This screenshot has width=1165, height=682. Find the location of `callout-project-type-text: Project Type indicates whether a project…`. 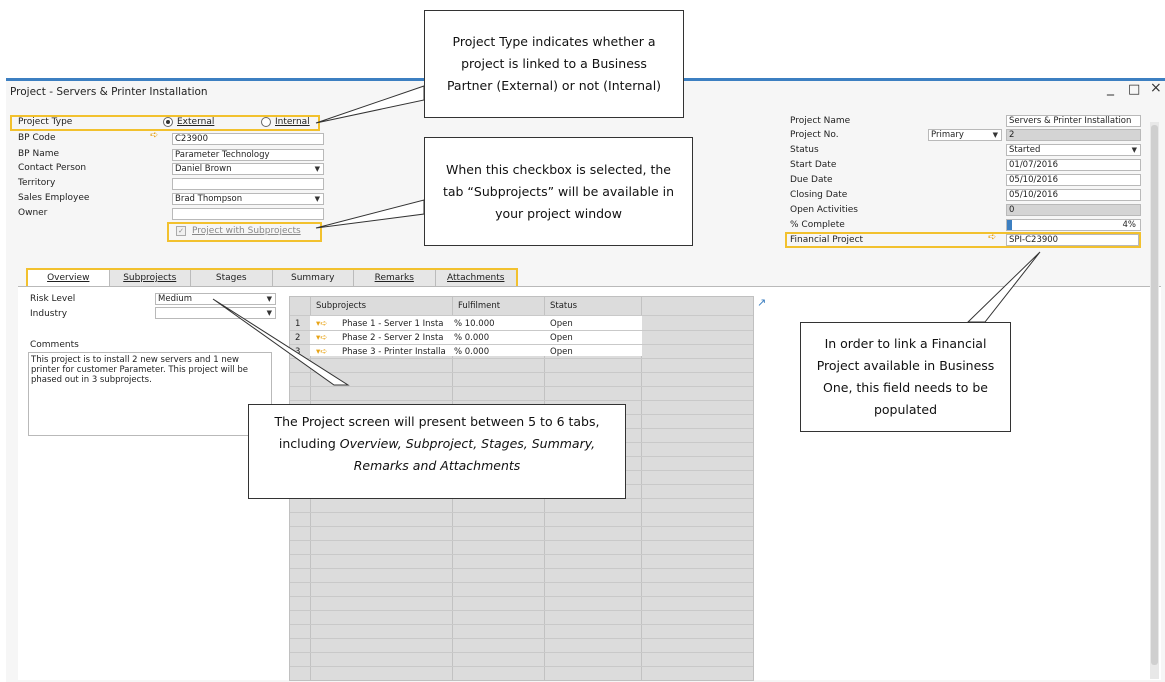

callout-project-type-text: Project Type indicates whether a project… is located at coordinates (554, 63).